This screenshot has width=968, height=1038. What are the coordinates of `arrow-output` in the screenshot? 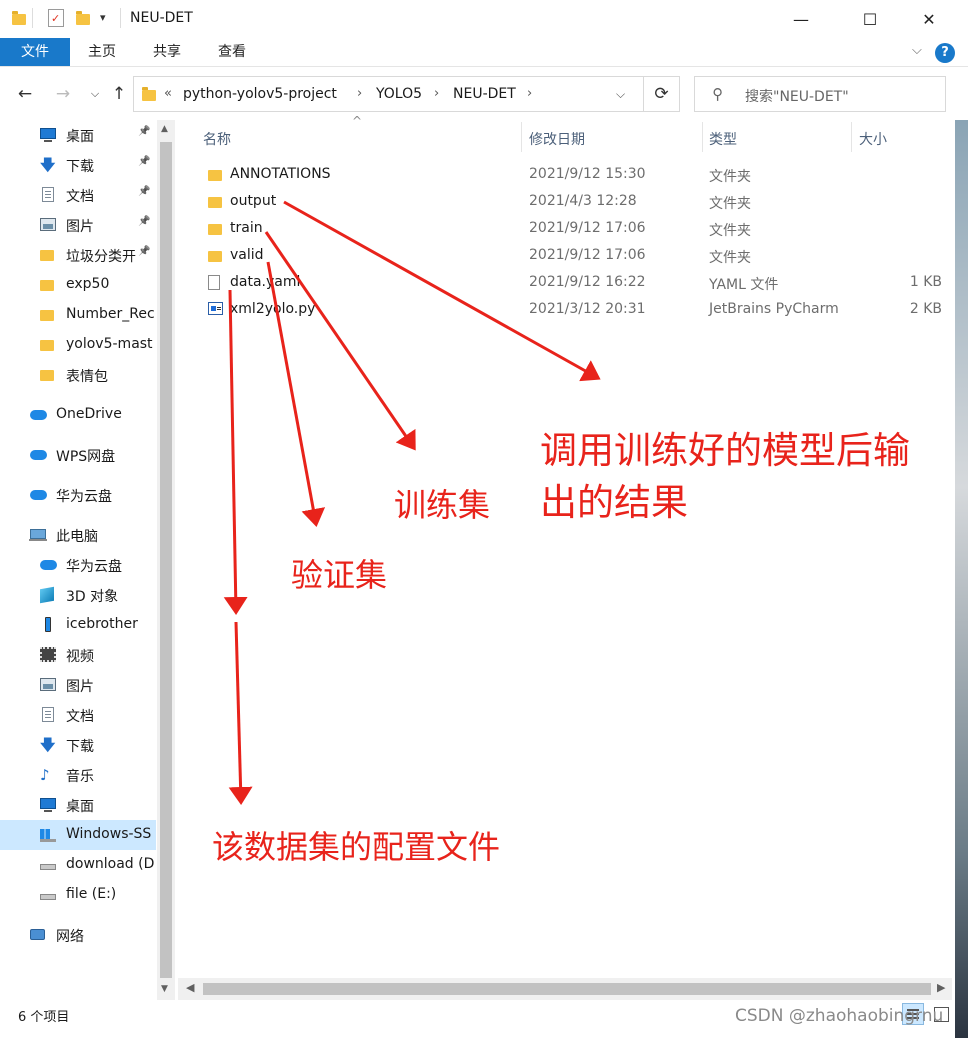 It's located at (442, 291).